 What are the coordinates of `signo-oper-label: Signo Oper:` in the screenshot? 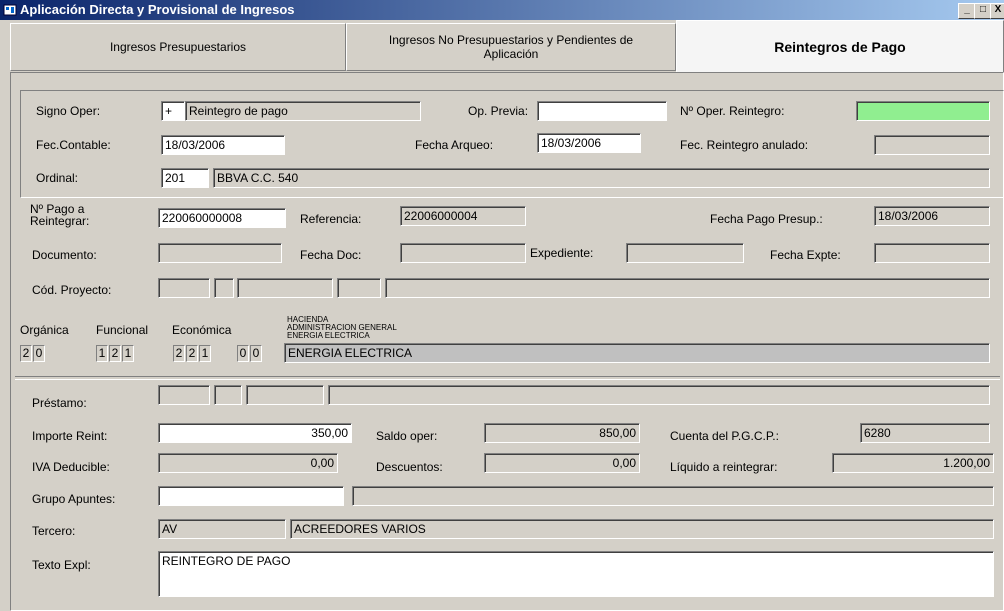 It's located at (68, 111).